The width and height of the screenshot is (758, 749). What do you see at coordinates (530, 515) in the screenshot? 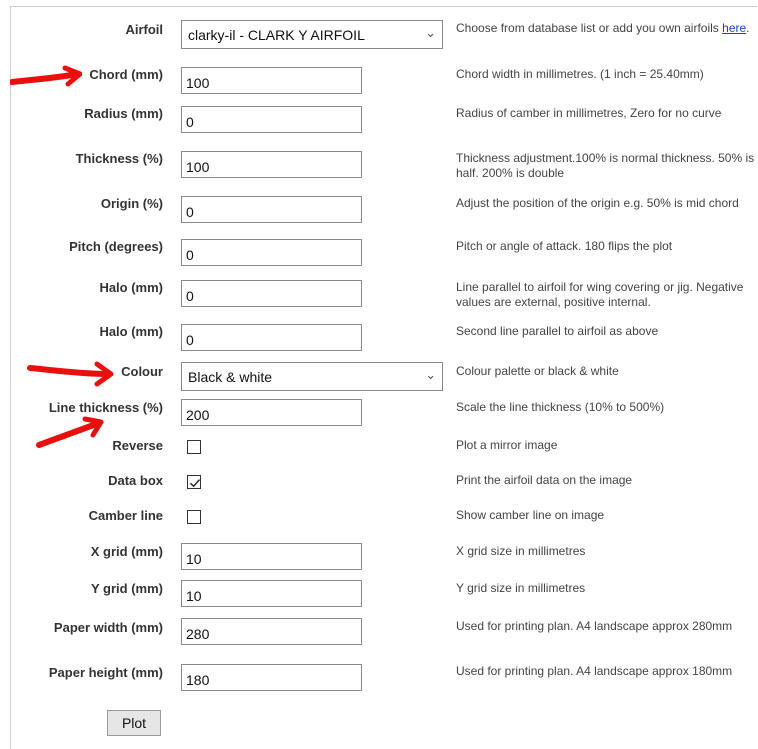
I see `camber-line-desc: Show camber line on image` at bounding box center [530, 515].